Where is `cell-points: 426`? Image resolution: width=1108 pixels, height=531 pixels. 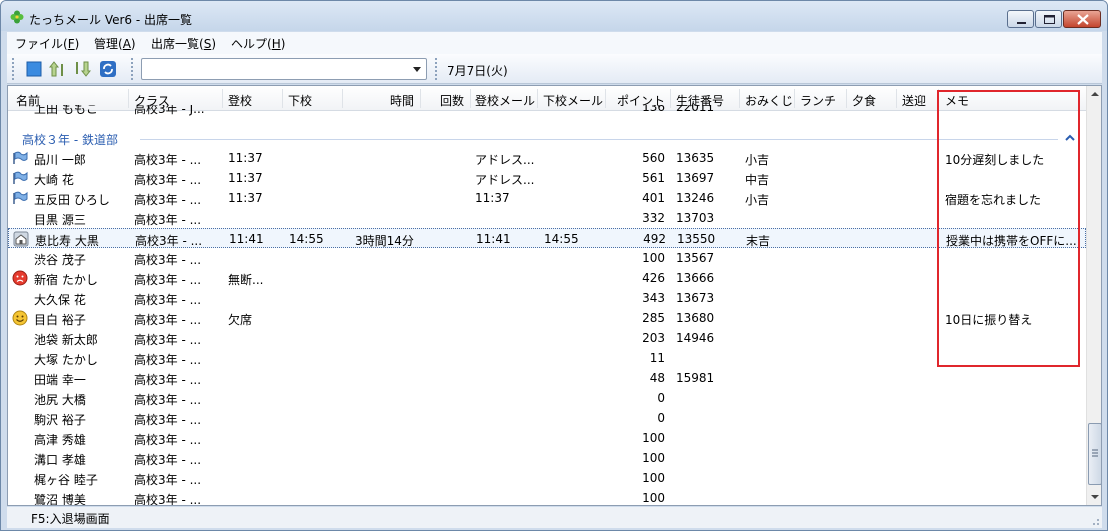
cell-points: 426 is located at coordinates (653, 278).